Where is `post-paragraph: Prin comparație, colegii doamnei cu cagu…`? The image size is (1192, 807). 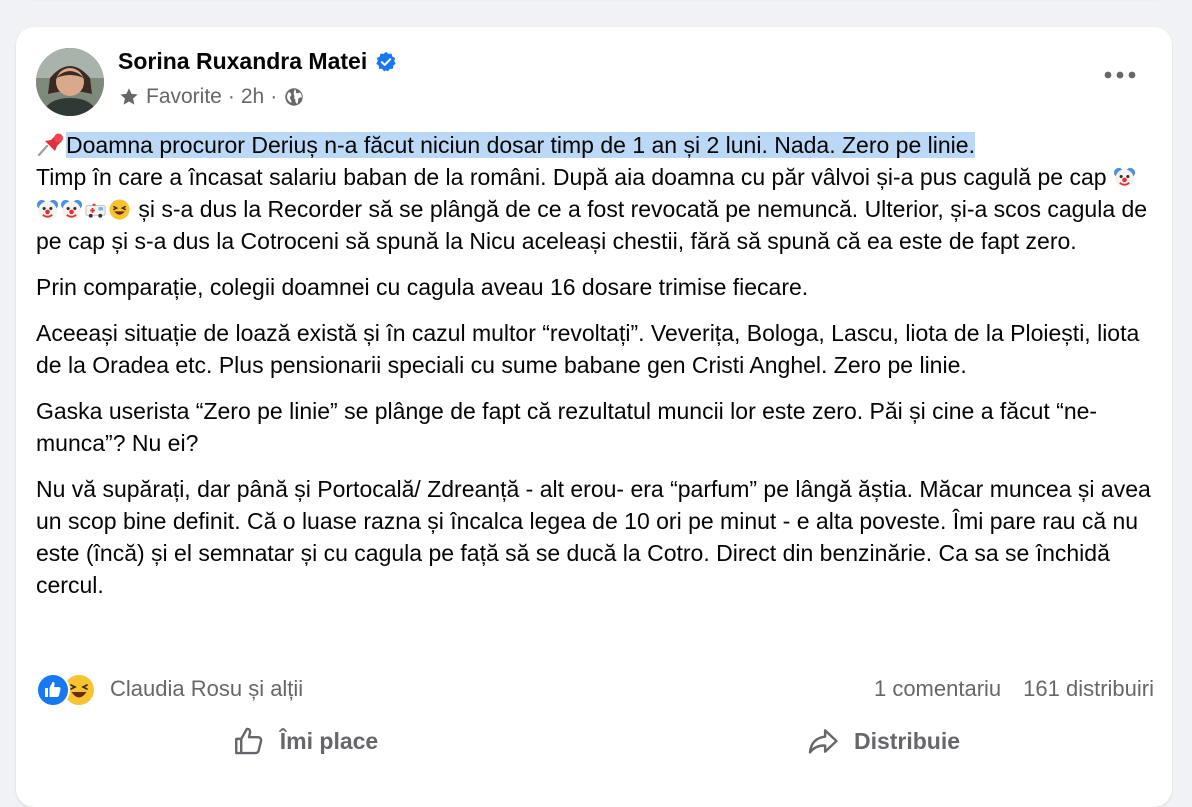 post-paragraph: Prin comparație, colegii doamnei cu cagu… is located at coordinates (422, 287).